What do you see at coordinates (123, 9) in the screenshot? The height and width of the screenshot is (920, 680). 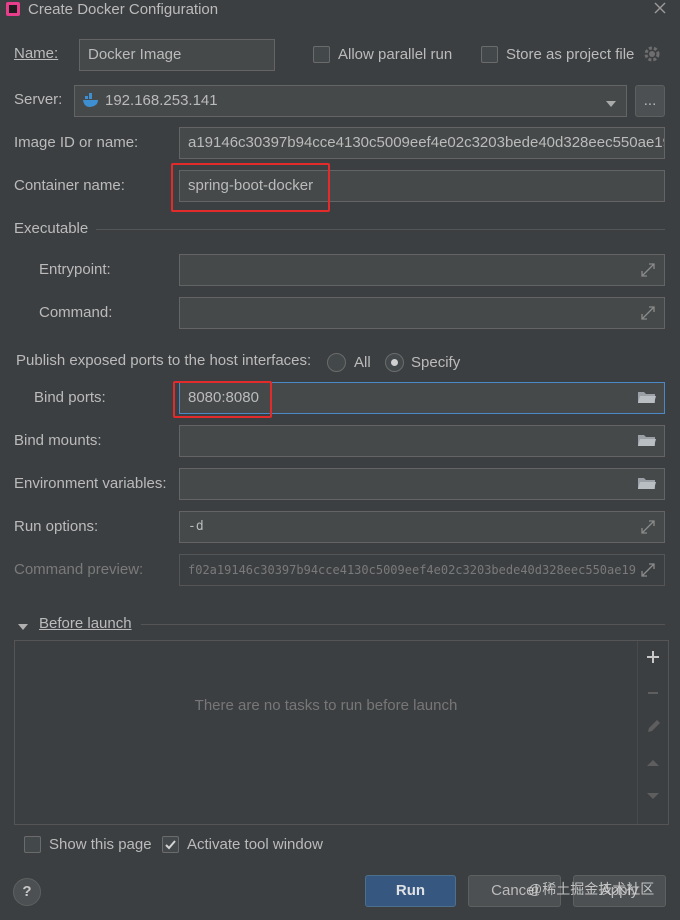 I see `window-title: Create Docker Configuration` at bounding box center [123, 9].